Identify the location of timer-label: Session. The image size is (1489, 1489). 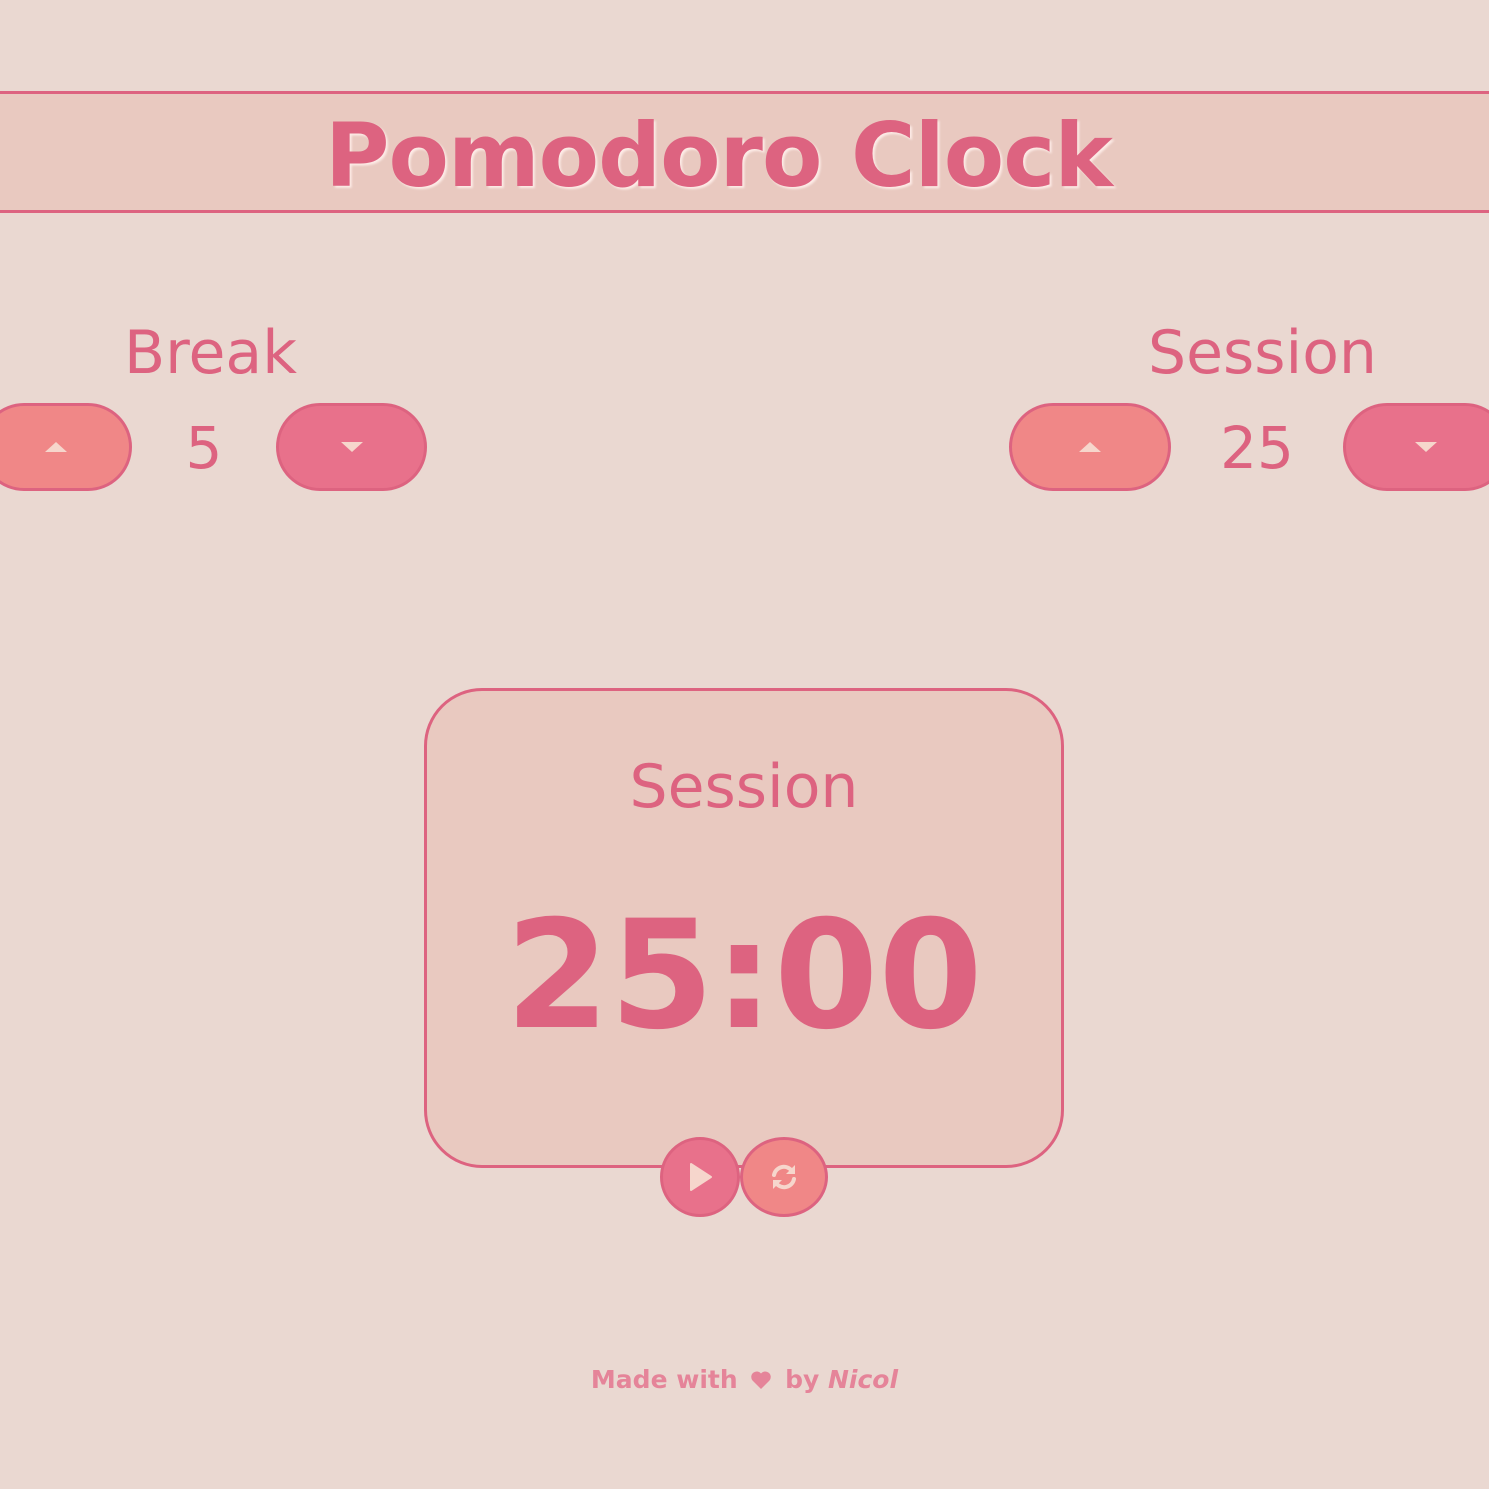
(744, 787).